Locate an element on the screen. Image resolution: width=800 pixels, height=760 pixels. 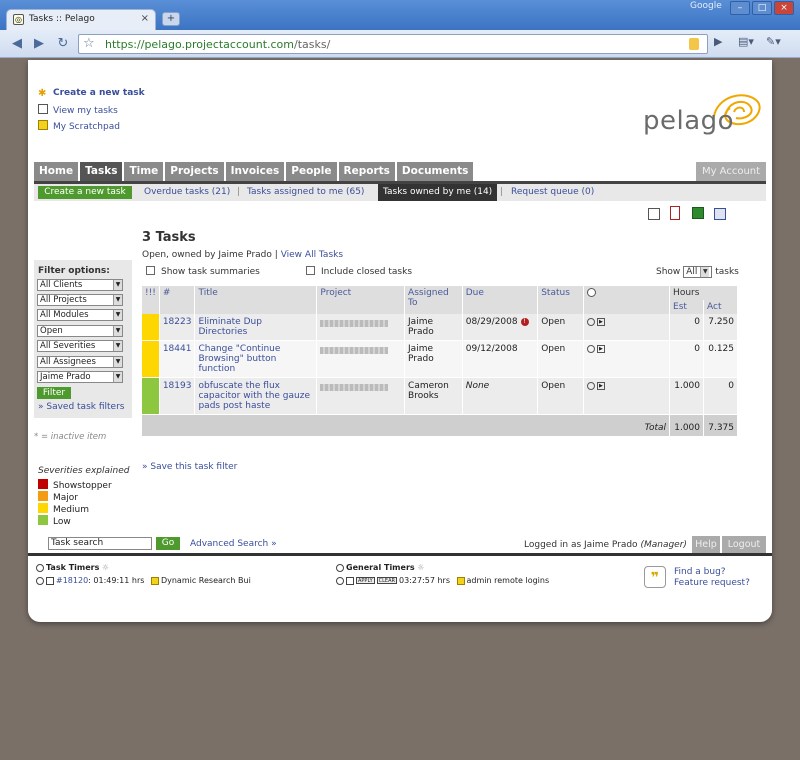
excel-icon is located at coordinates (698, 213).